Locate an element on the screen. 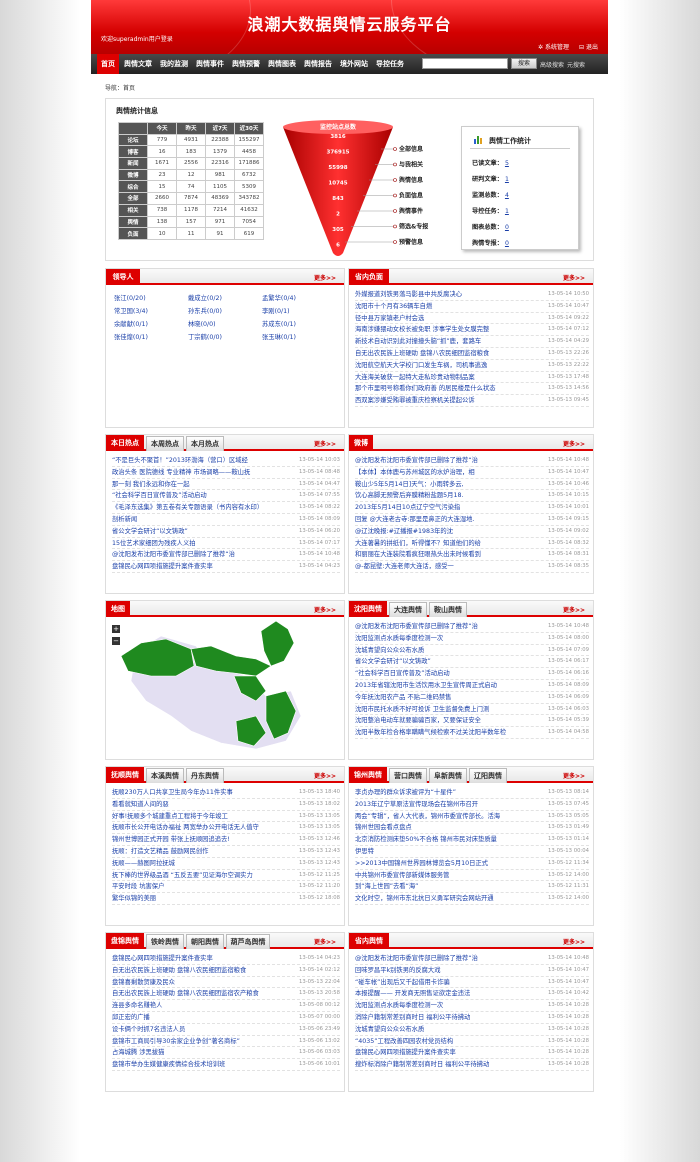  china-map is located at coordinates (226, 688).